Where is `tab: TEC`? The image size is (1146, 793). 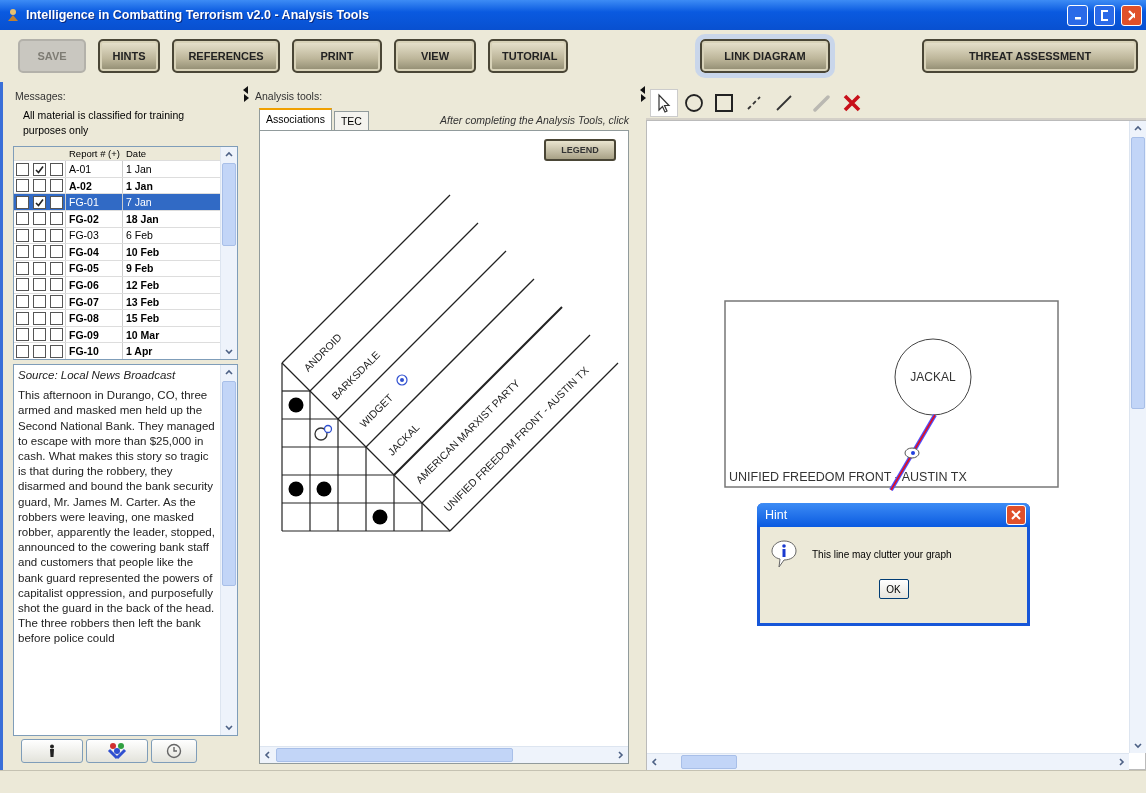
tab: TEC is located at coordinates (351, 120).